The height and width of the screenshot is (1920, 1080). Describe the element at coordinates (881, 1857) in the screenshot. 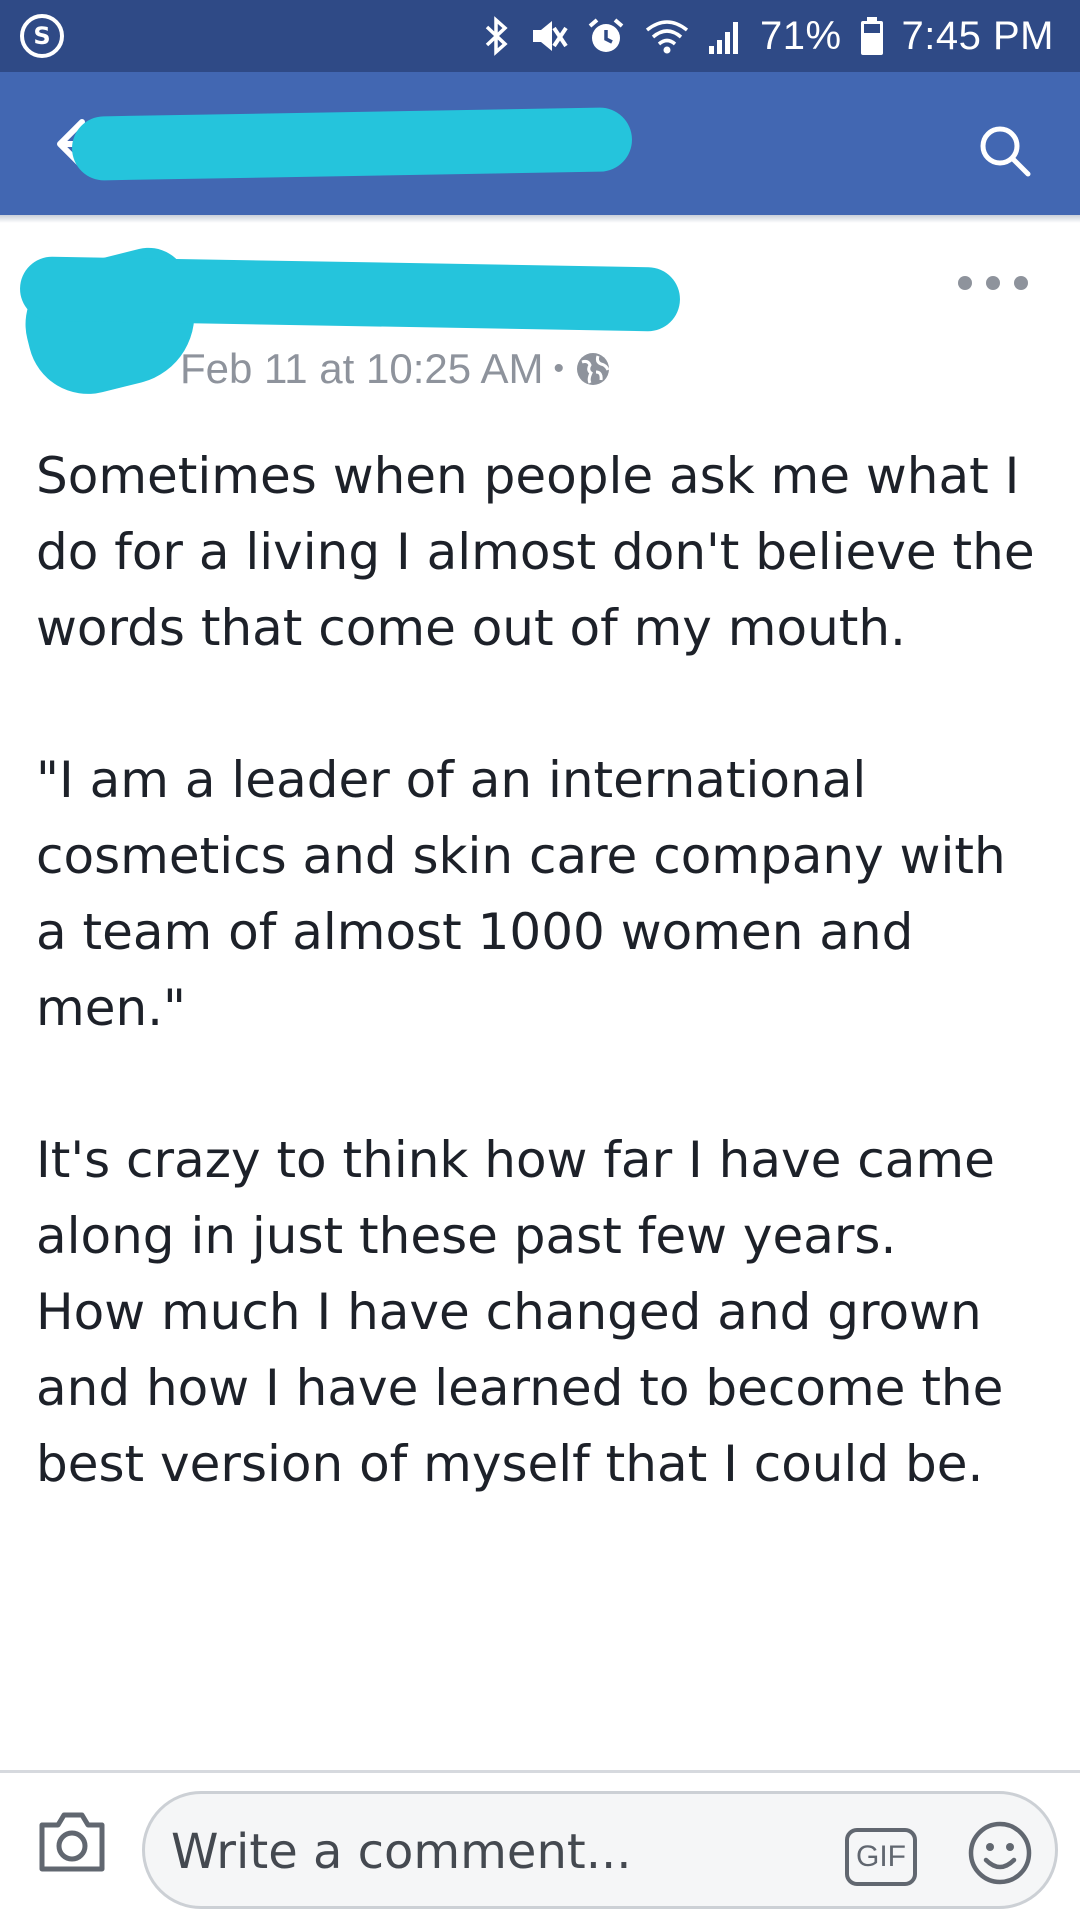

I see `gif-button: GIF` at that location.